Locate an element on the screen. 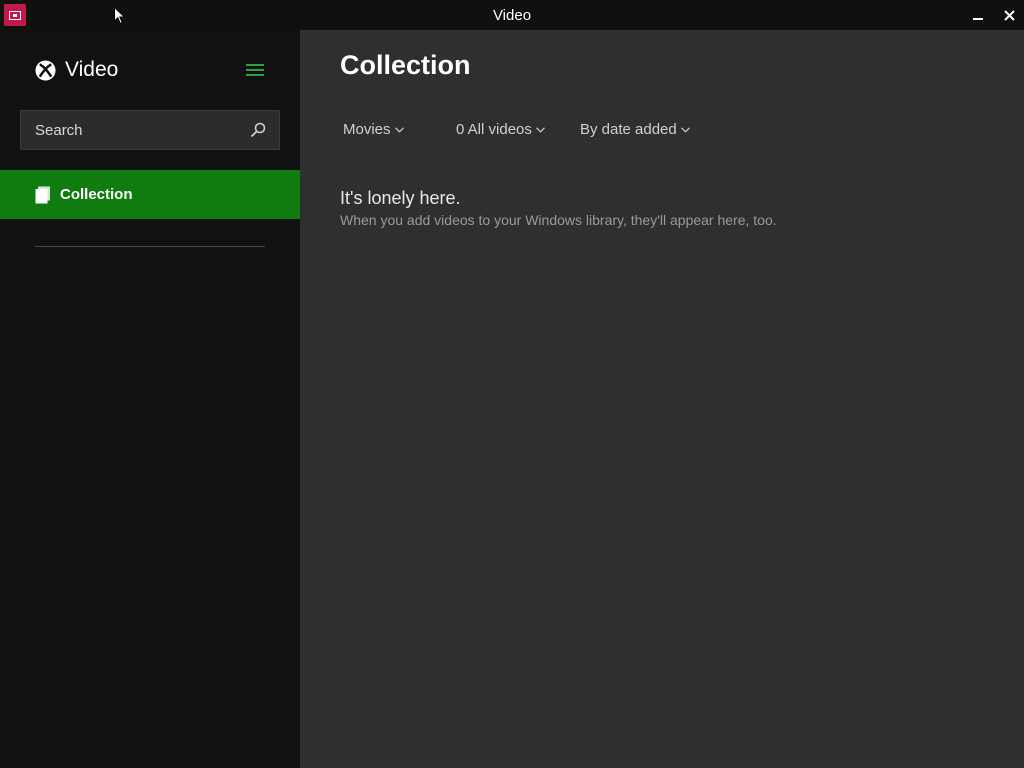 The height and width of the screenshot is (768, 1024). collection-icon is located at coordinates (42, 194).